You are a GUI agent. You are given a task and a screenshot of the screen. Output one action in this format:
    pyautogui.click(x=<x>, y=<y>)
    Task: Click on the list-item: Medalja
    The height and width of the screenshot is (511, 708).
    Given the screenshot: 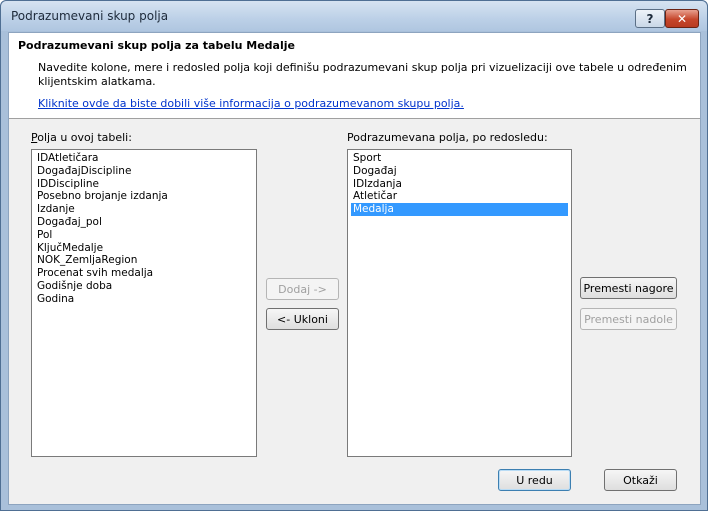 What is the action you would take?
    pyautogui.click(x=459, y=209)
    